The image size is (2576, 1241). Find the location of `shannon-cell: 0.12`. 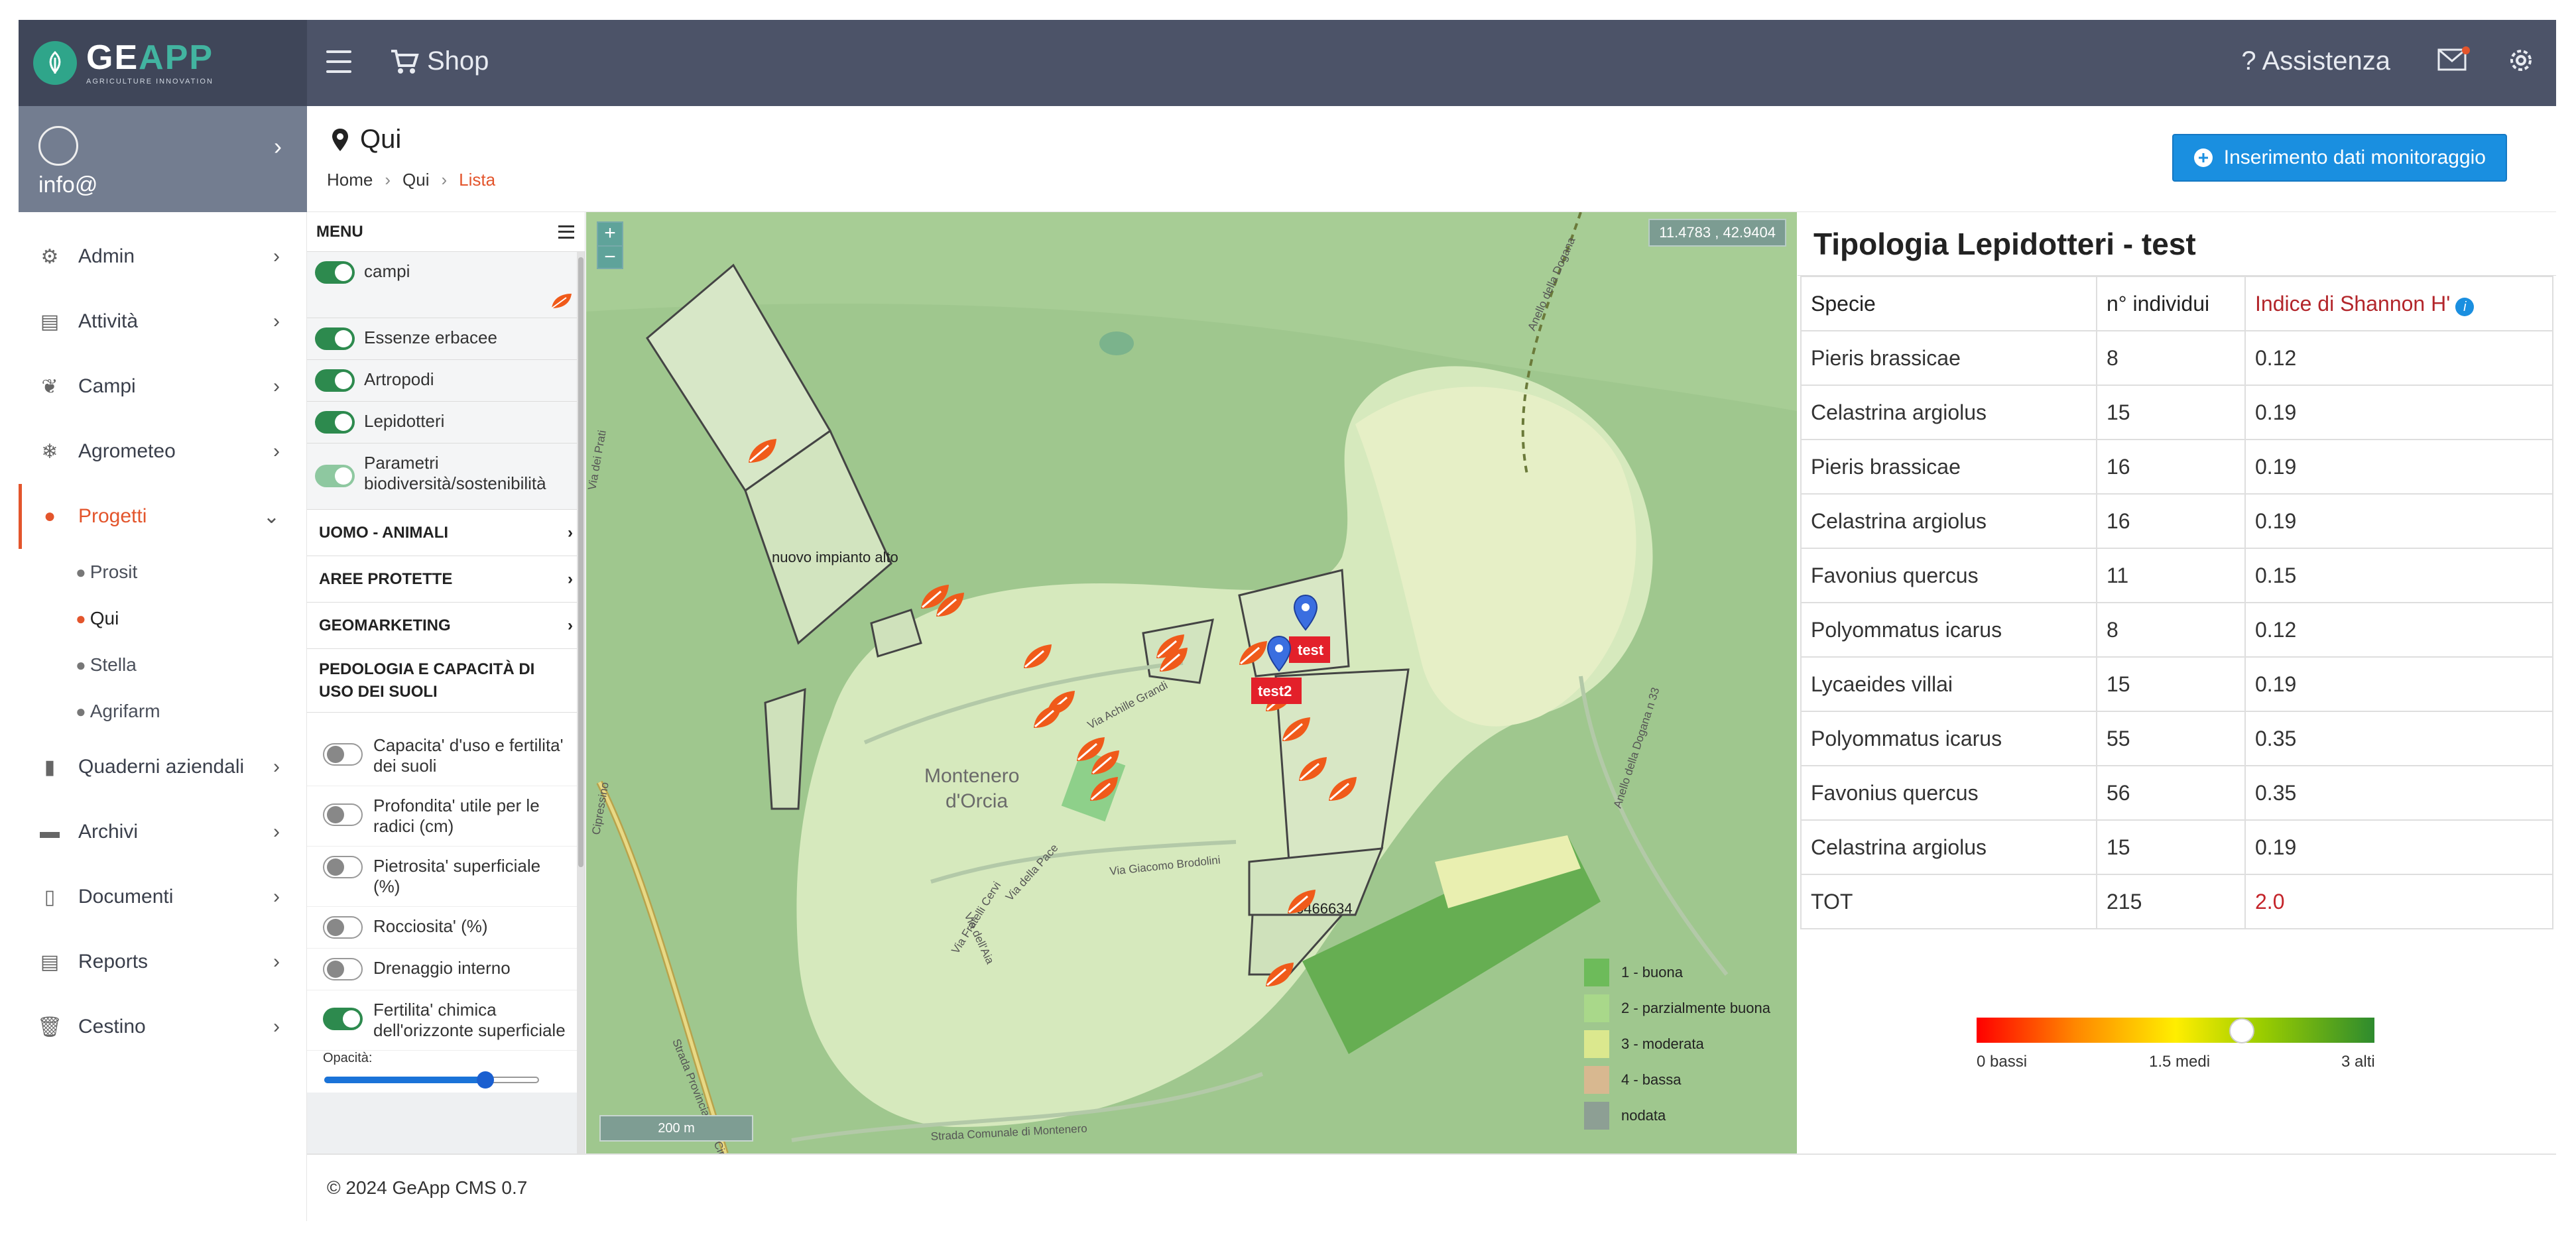

shannon-cell: 0.12 is located at coordinates (2398, 630).